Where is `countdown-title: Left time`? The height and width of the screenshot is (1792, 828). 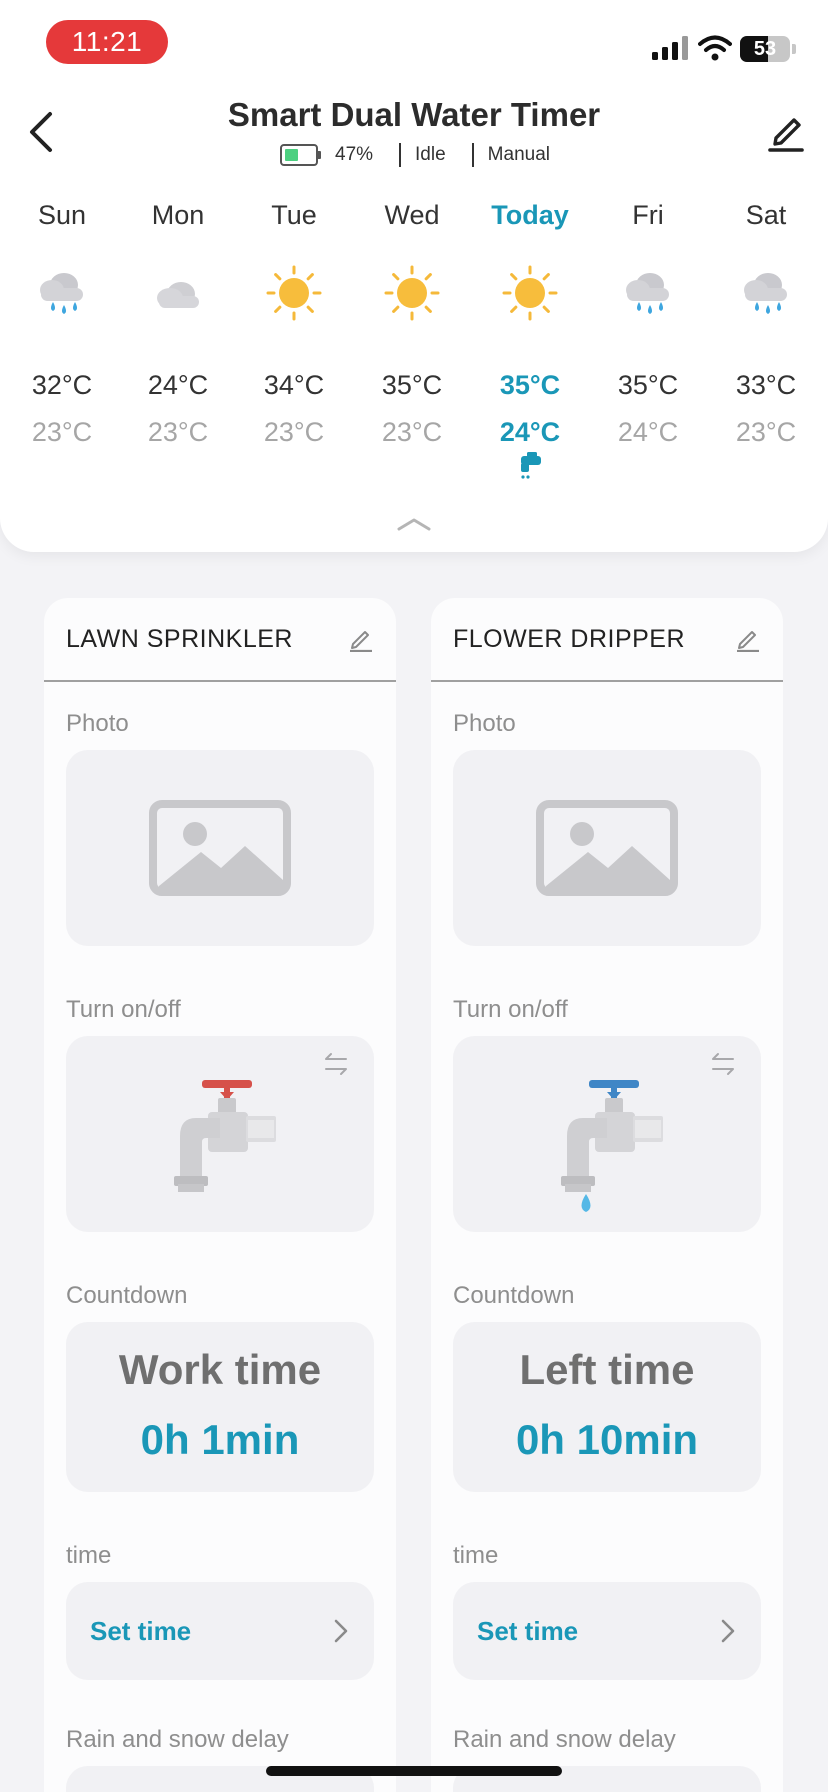
countdown-title: Left time is located at coordinates (607, 1369).